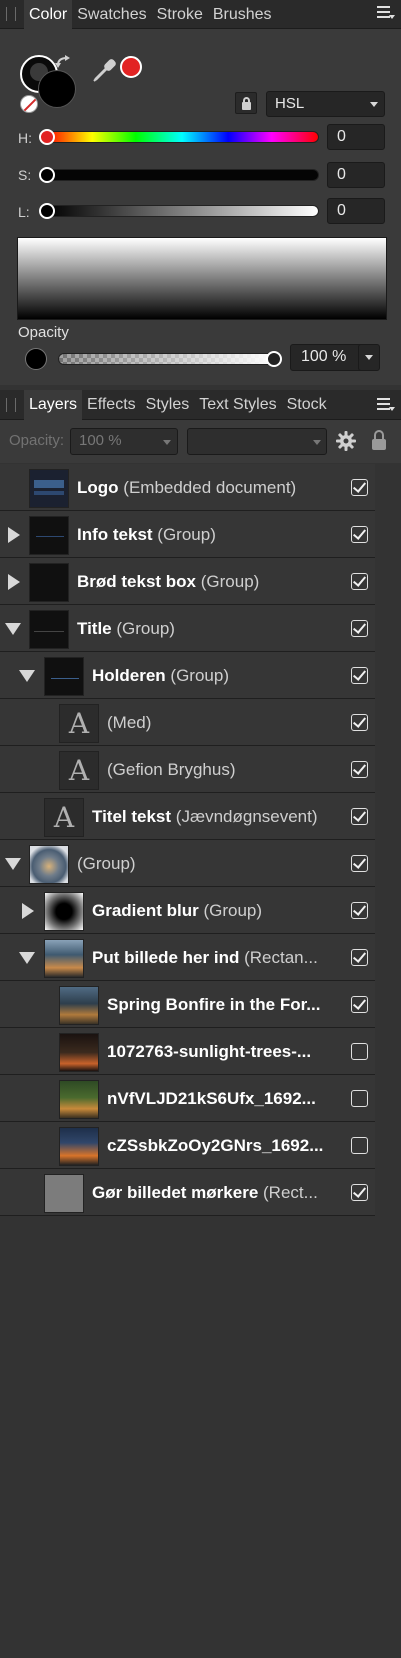 Image resolution: width=401 pixels, height=1658 pixels. What do you see at coordinates (187, 722) in the screenshot?
I see `layer-row-med: A (Med)` at bounding box center [187, 722].